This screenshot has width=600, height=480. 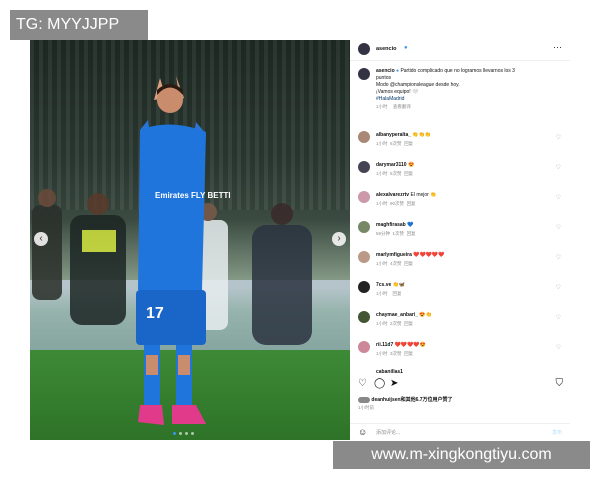 I want to click on add-comment-bar: ☺ 添加评论... 发布, so click(x=460, y=432).